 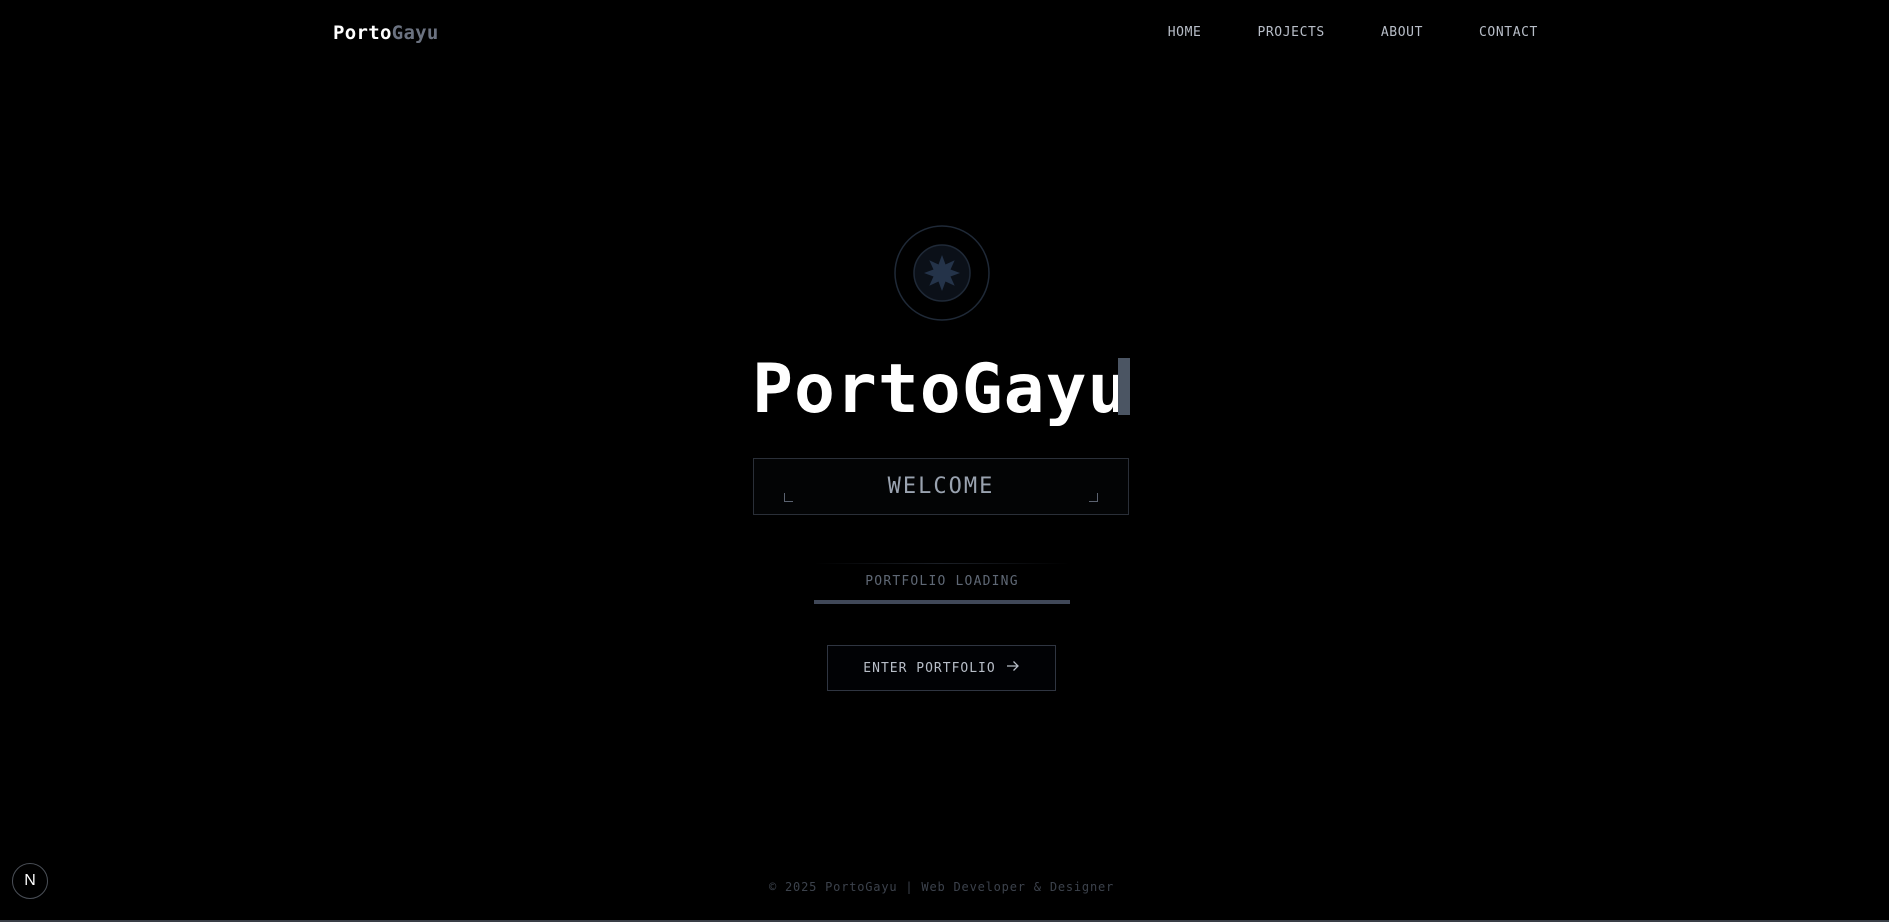 What do you see at coordinates (1185, 32) in the screenshot?
I see `nav-home-link: HOME` at bounding box center [1185, 32].